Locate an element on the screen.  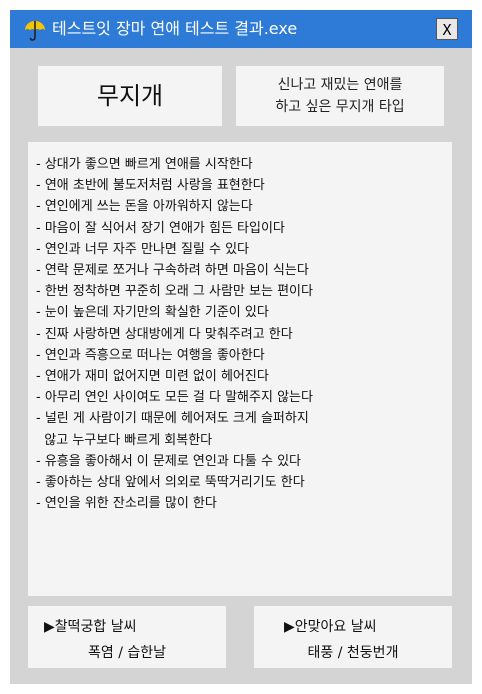
worst-match-label: ▶안맞아요 날씨 is located at coordinates (330, 627).